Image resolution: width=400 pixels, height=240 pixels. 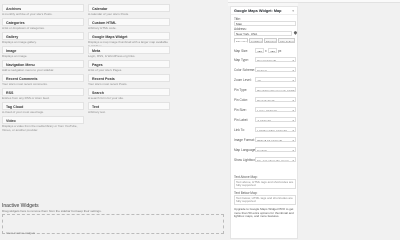 I want to click on field-label: Pin Size:, so click(x=240, y=110).